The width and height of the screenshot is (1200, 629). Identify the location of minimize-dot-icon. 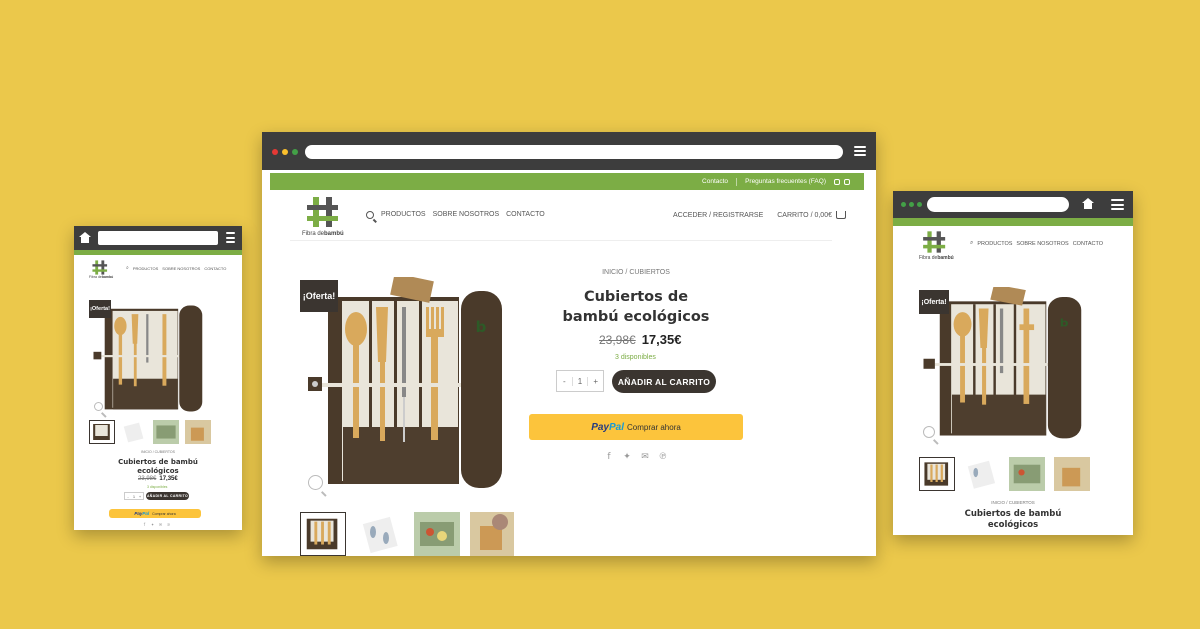
(285, 152).